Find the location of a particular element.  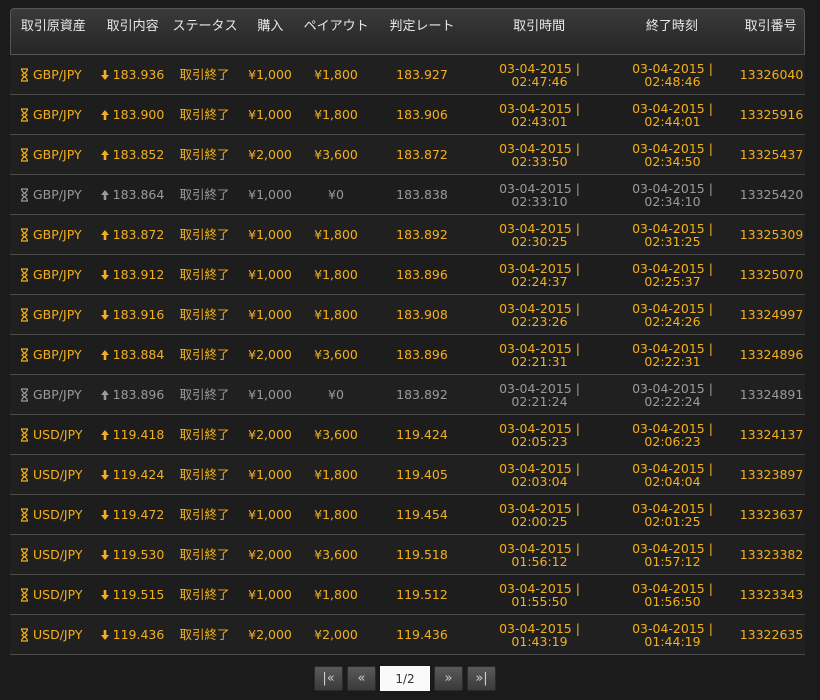

trade-rate: 183.852 is located at coordinates (138, 154).